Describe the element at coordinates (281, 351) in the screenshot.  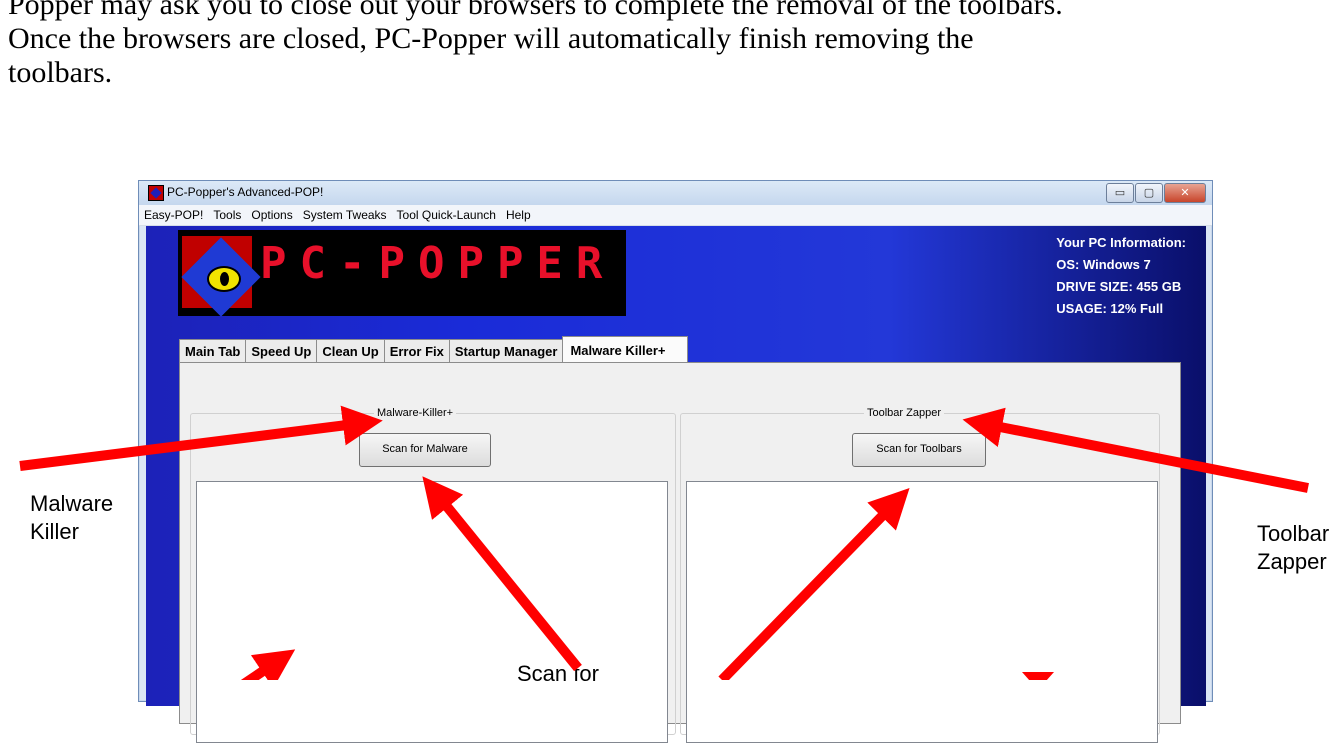
I see `tab-speed-up: Speed Up` at that location.